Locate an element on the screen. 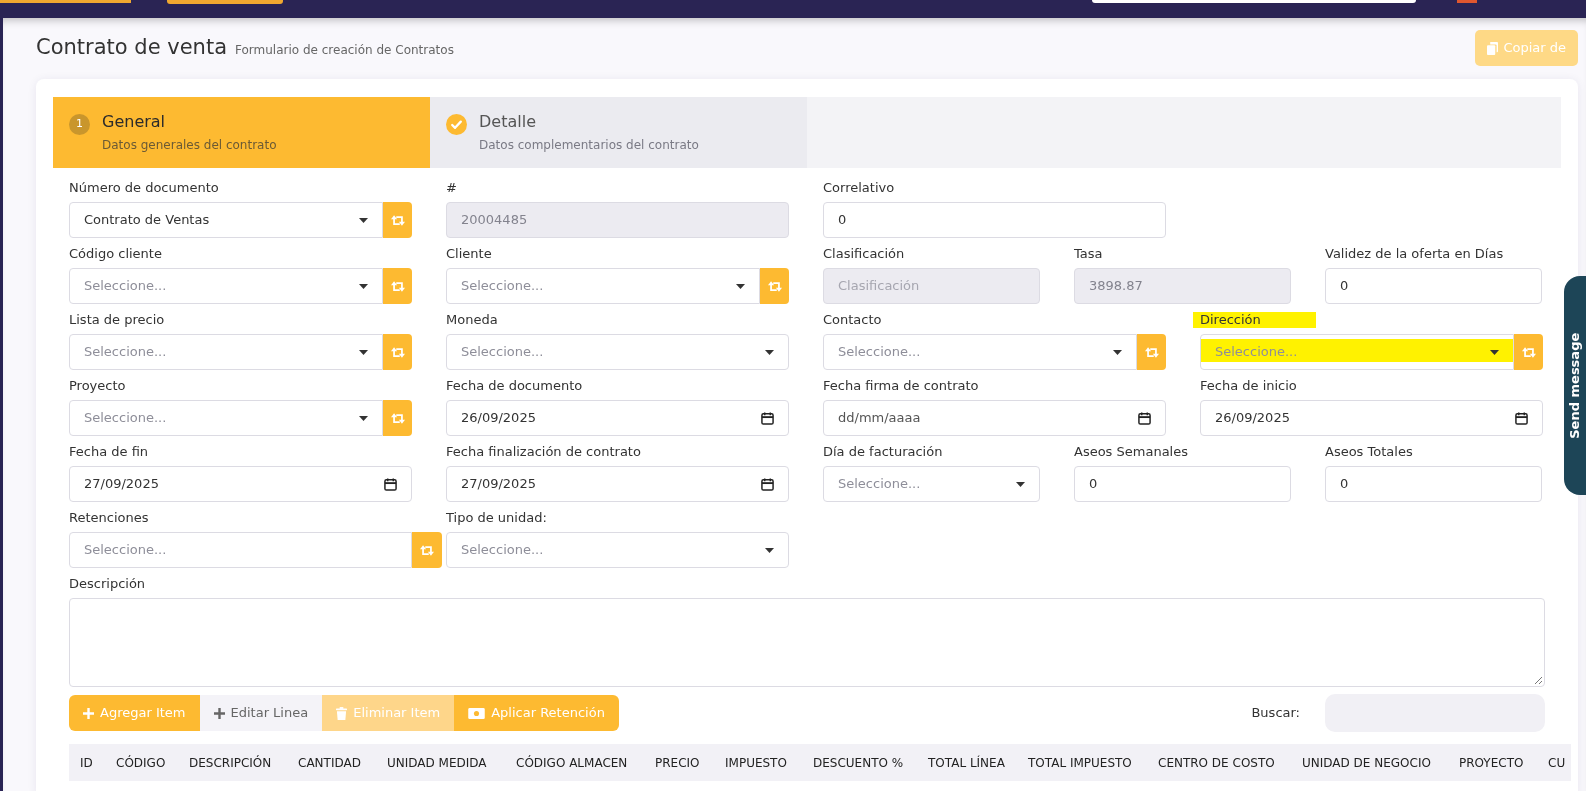  search-label: Buscar: is located at coordinates (1275, 713).